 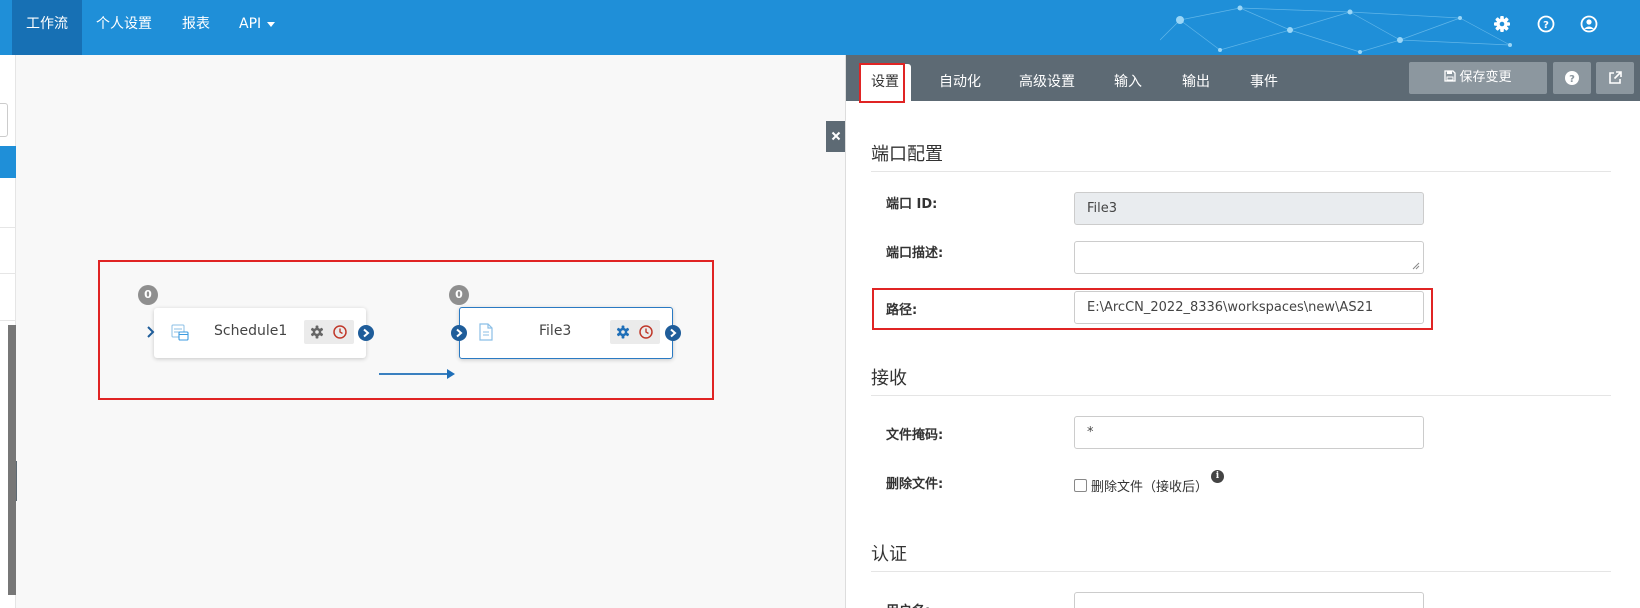 I want to click on schedule-icon, so click(x=180, y=332).